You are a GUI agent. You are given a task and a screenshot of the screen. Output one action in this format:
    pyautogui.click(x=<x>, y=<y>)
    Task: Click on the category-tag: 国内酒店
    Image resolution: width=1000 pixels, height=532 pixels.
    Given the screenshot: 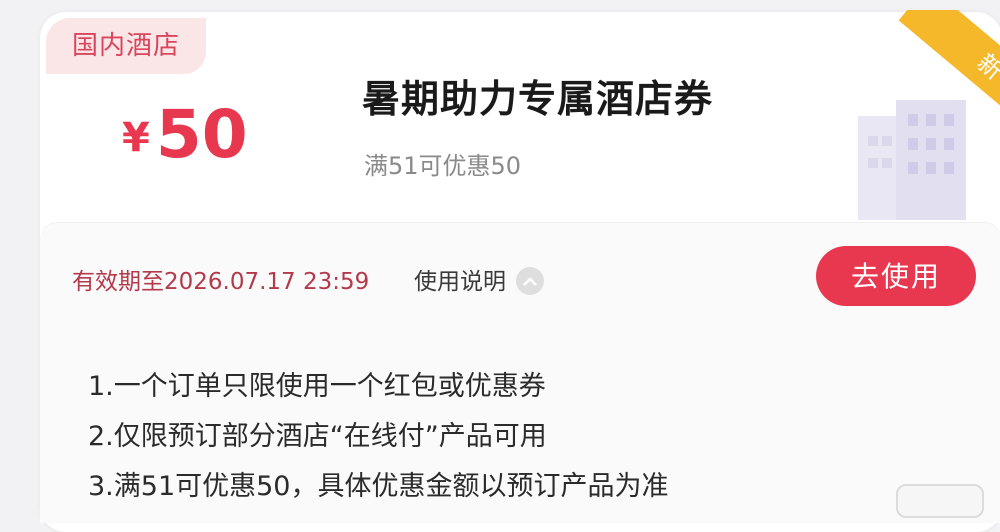 What is the action you would take?
    pyautogui.click(x=126, y=46)
    